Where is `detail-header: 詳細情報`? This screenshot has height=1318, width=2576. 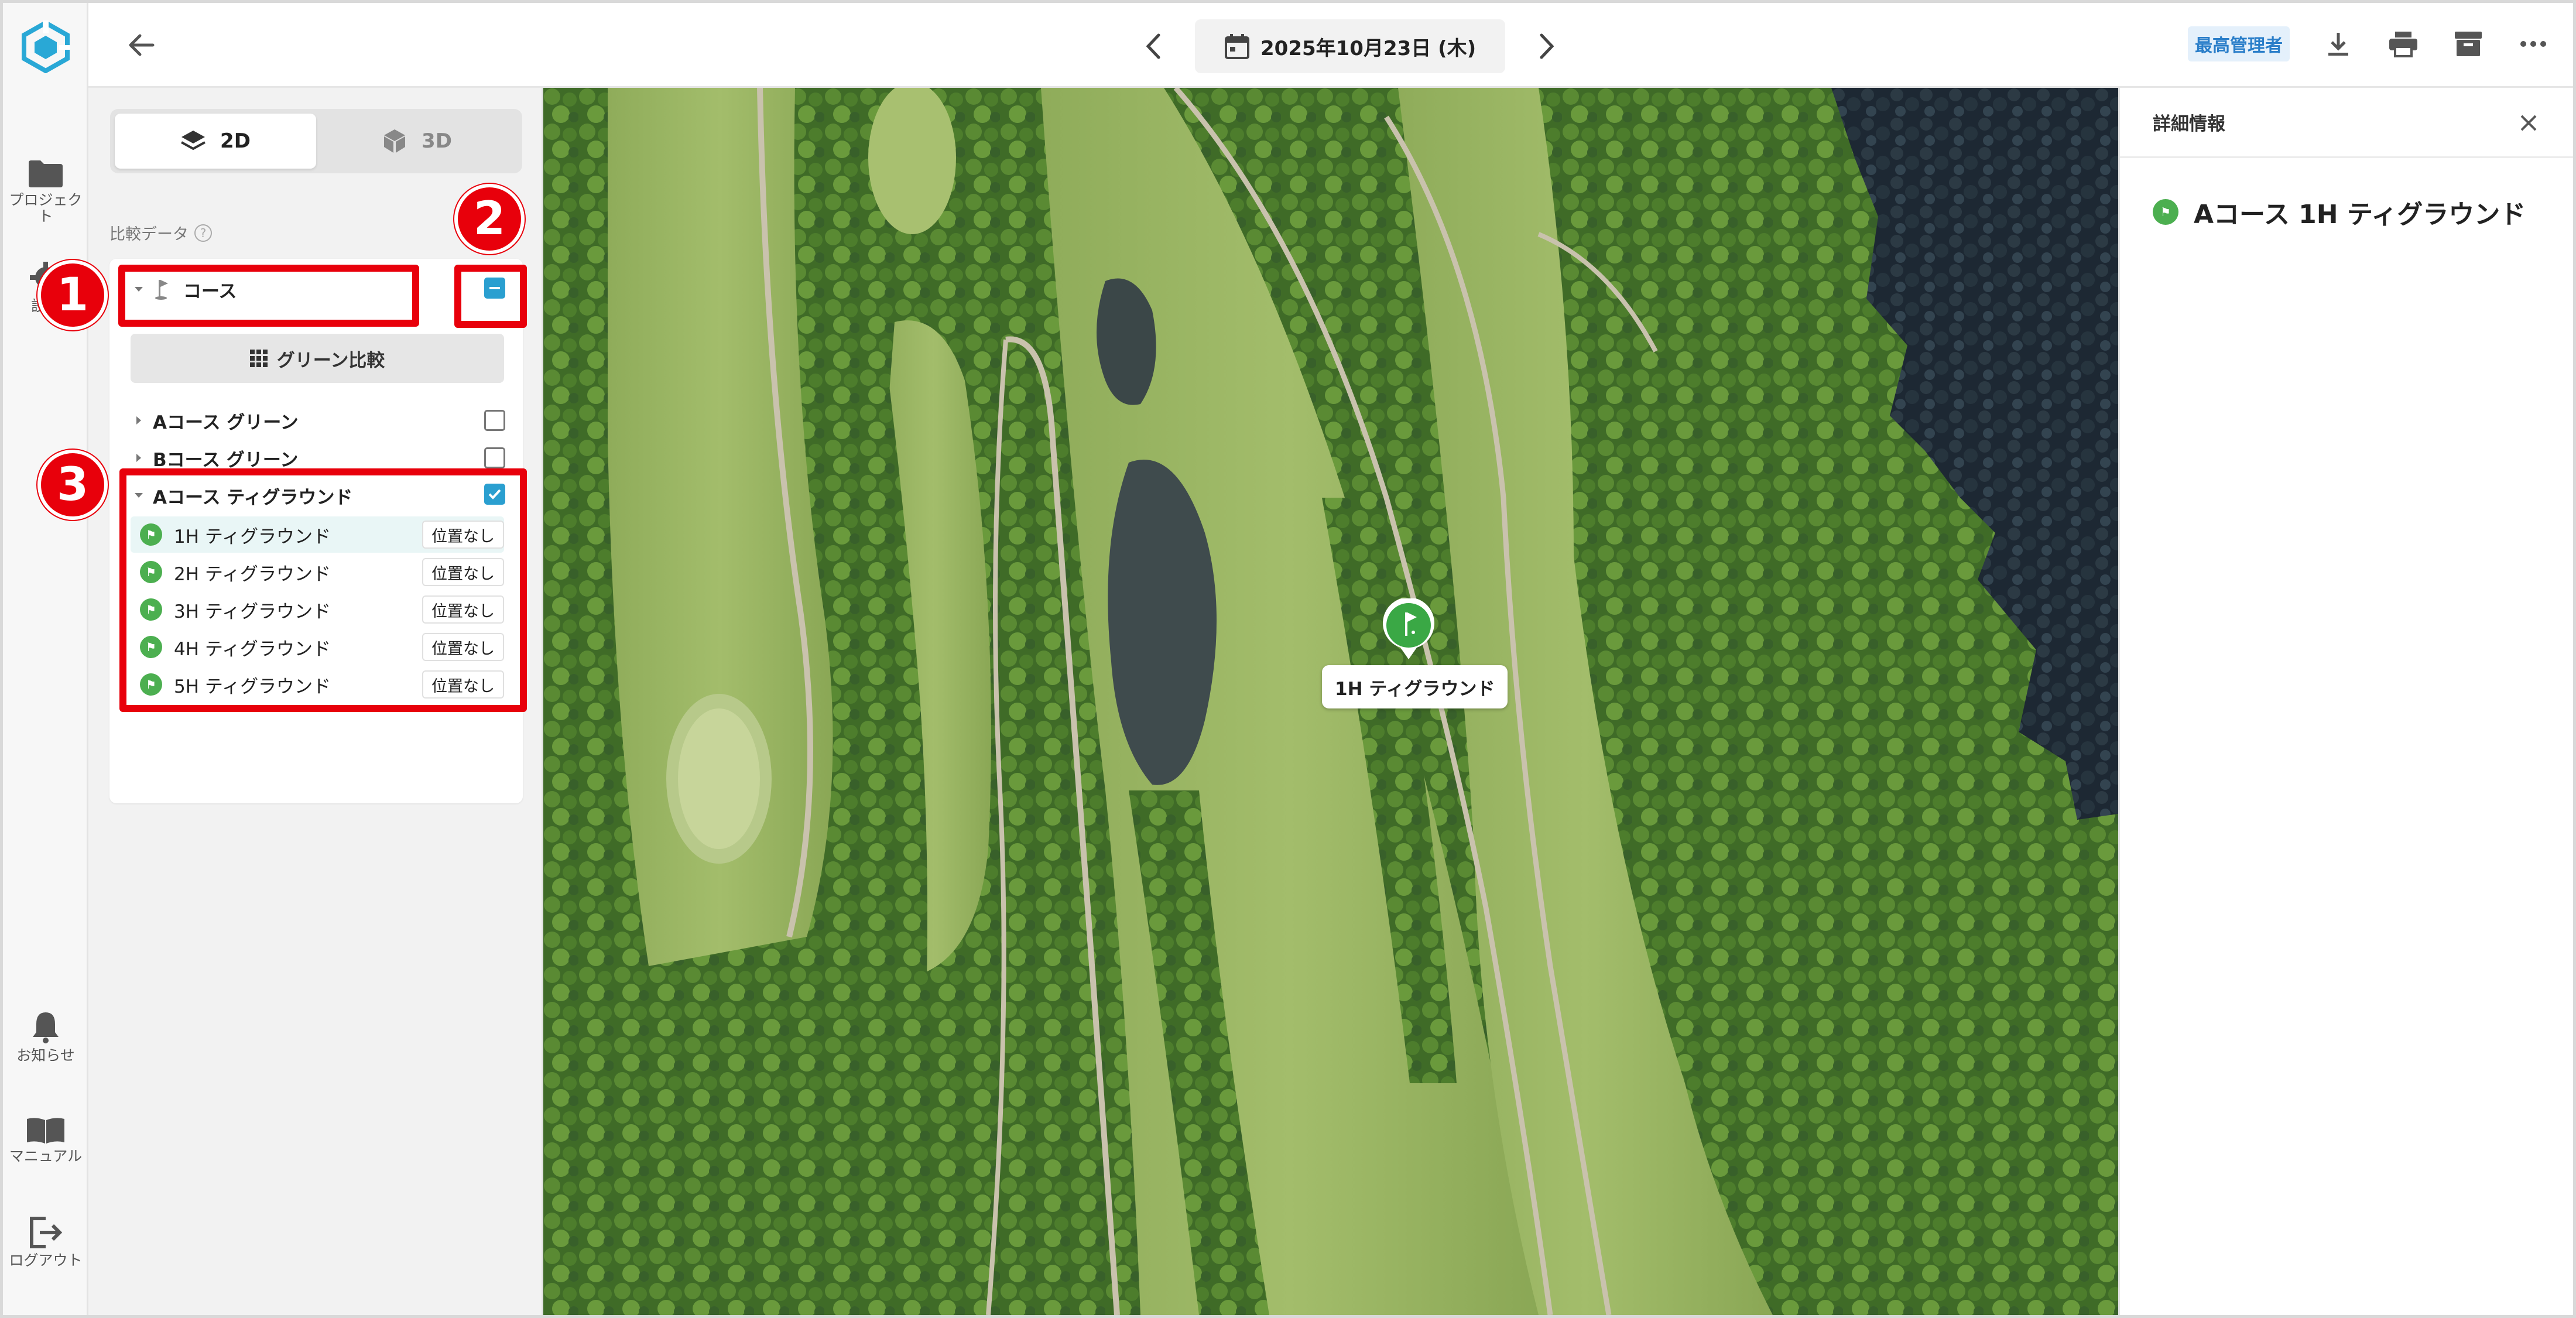
detail-header: 詳細情報 is located at coordinates (2346, 123).